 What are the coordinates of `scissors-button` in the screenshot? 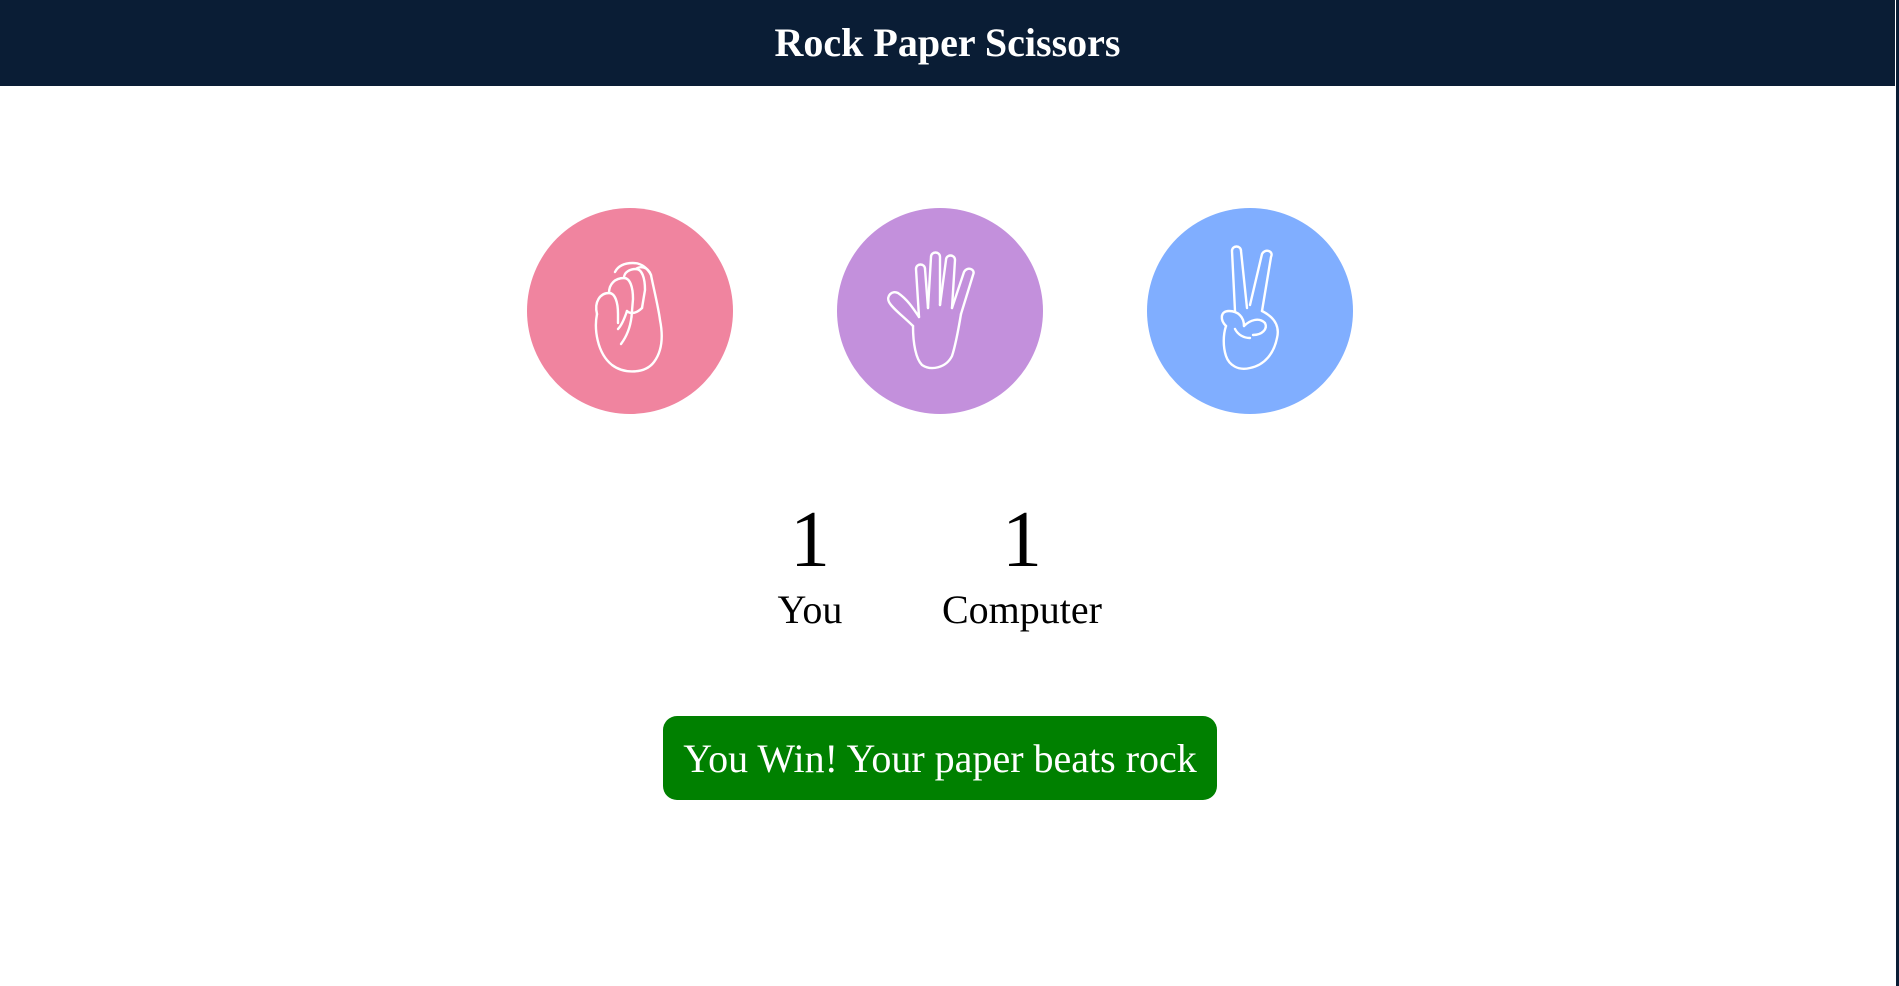 It's located at (1250, 311).